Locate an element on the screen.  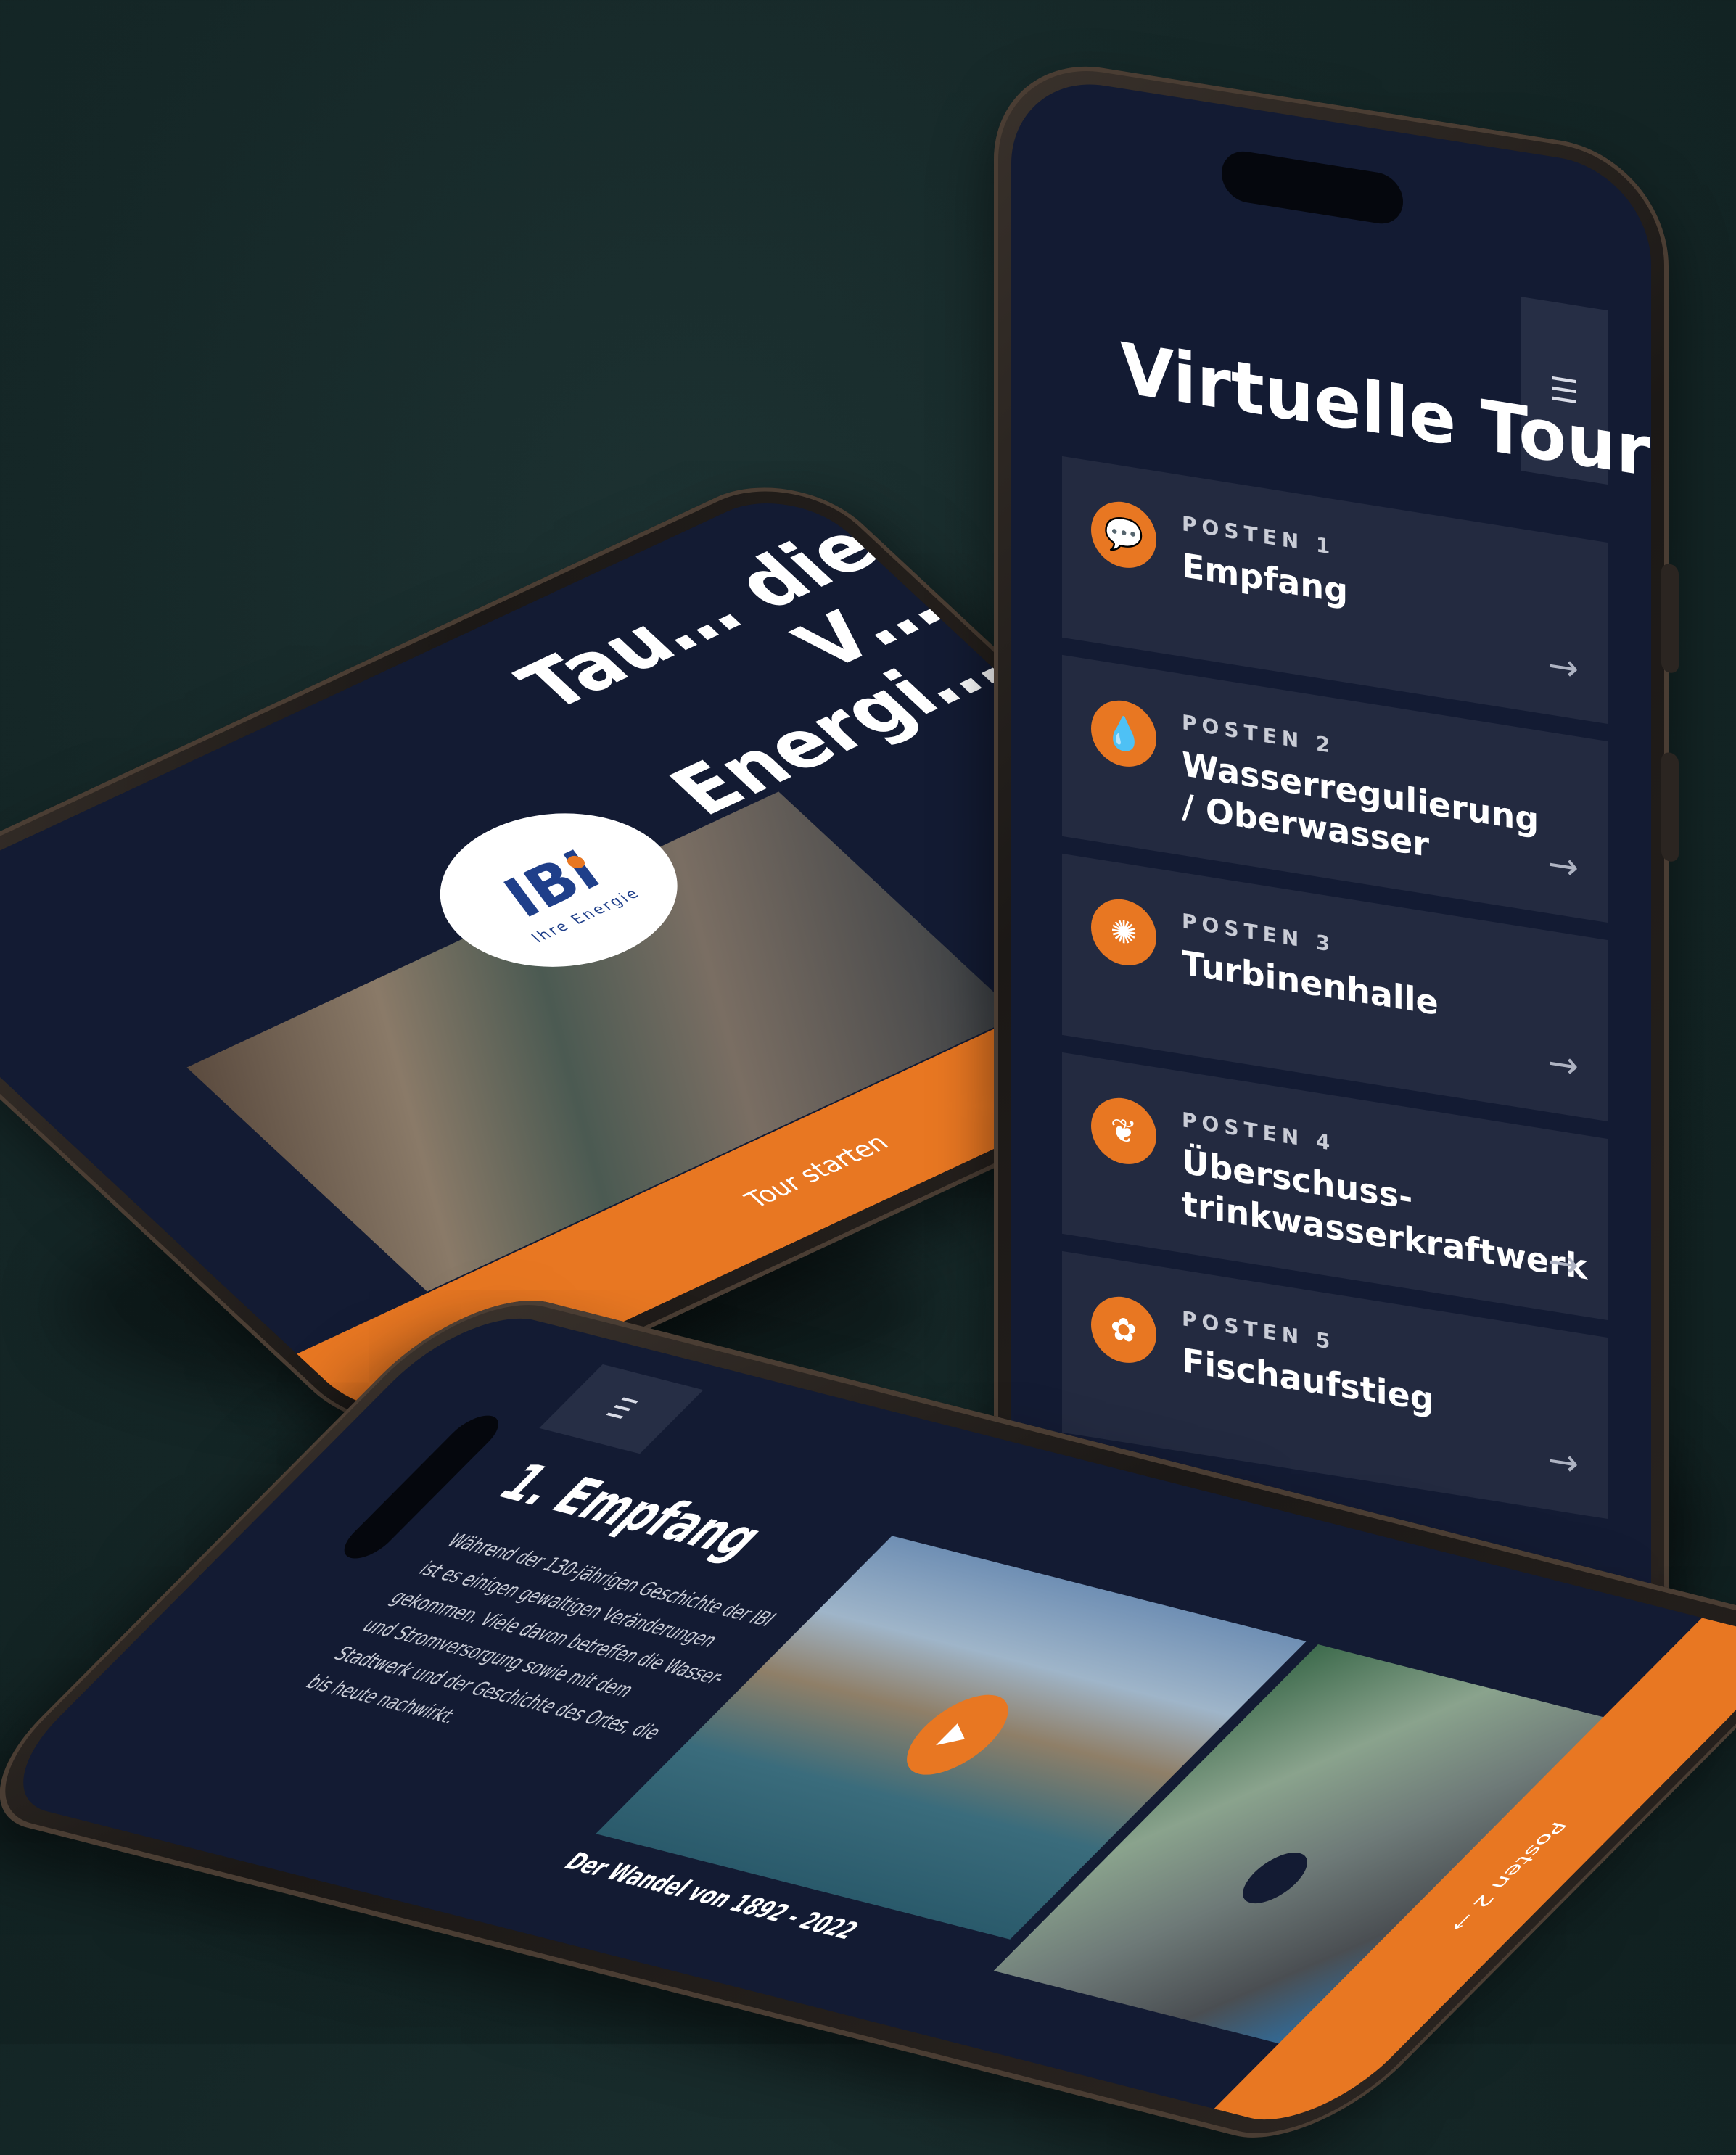
hamburger-menu-icon: ☰ is located at coordinates (621, 1409).